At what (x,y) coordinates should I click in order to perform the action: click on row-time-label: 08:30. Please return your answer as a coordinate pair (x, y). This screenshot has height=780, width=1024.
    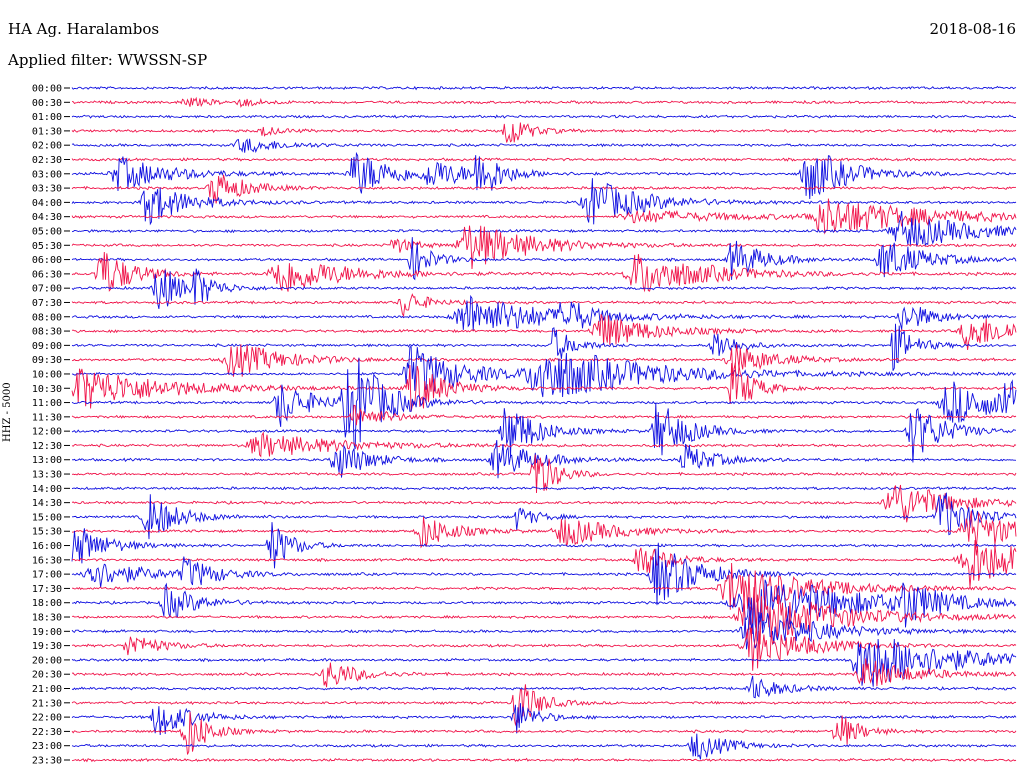
    Looking at the image, I should click on (47, 332).